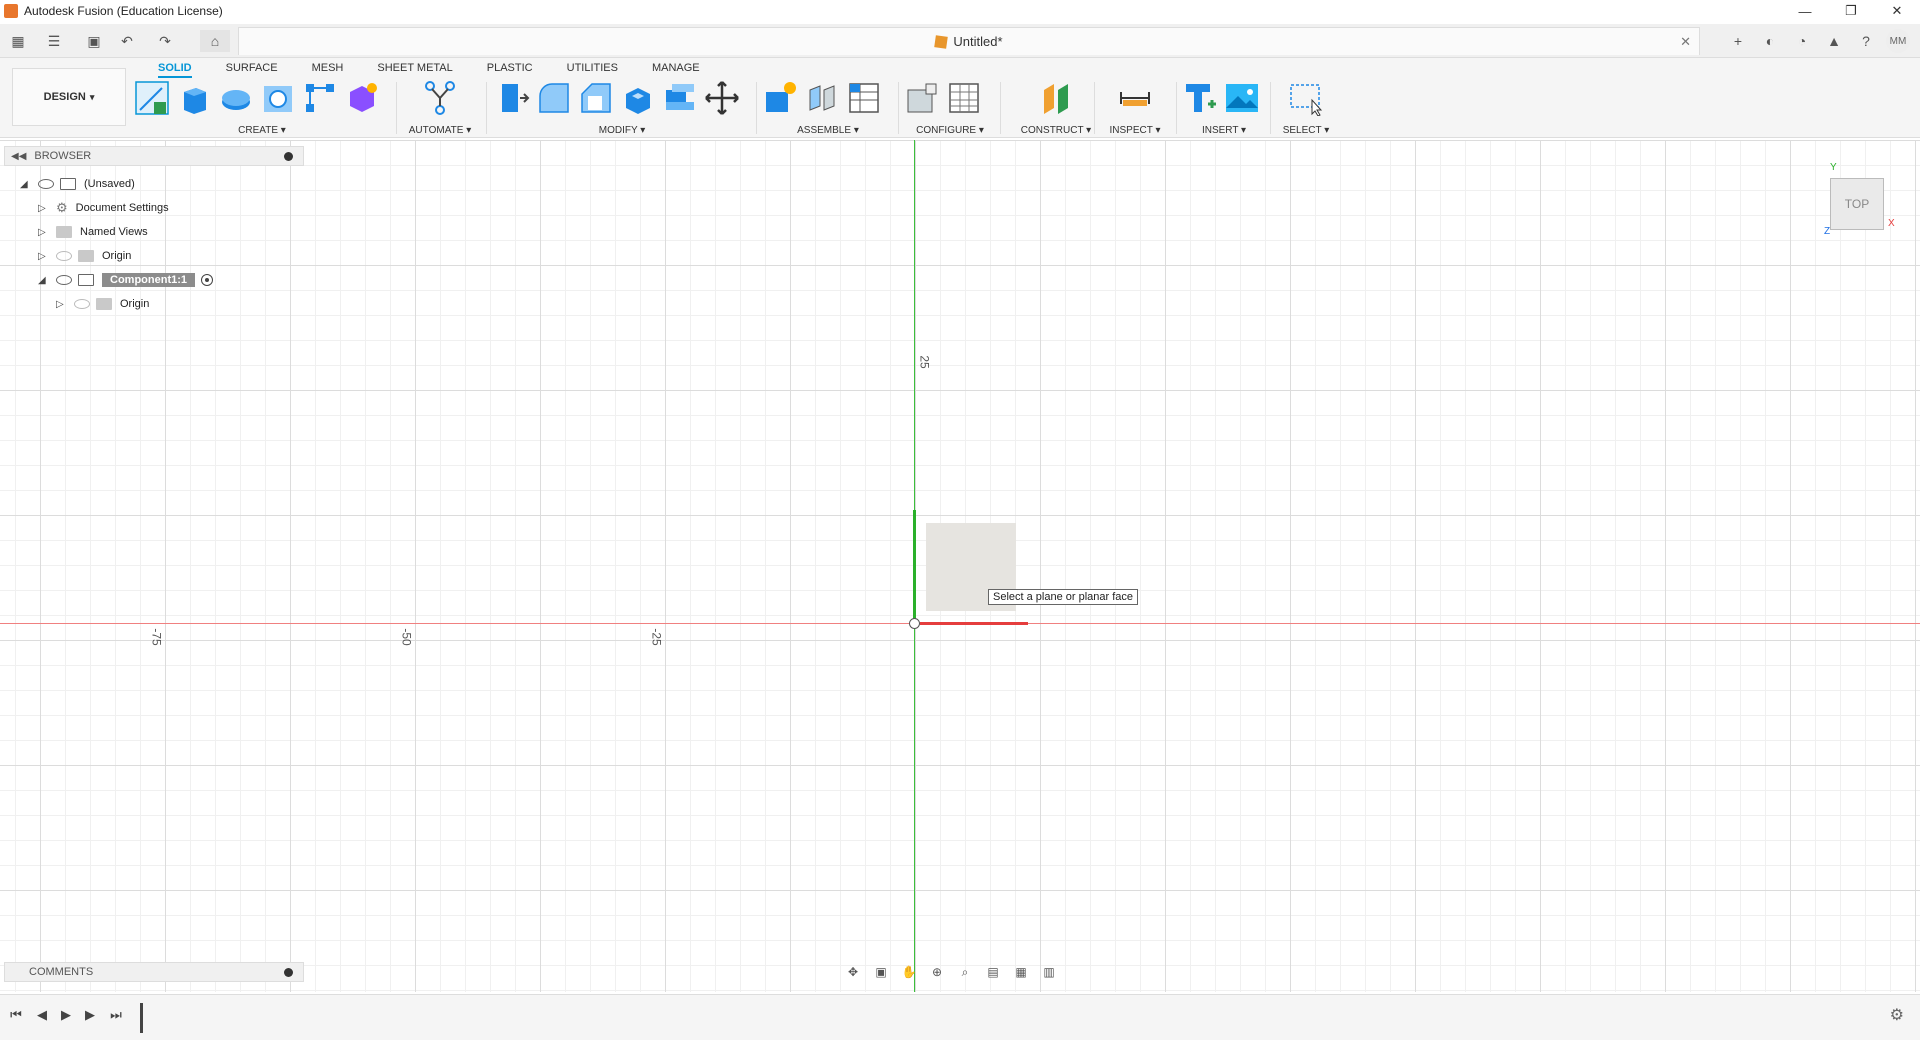  I want to click on tree-item-component-origin: ▷ Origin, so click(102, 304).